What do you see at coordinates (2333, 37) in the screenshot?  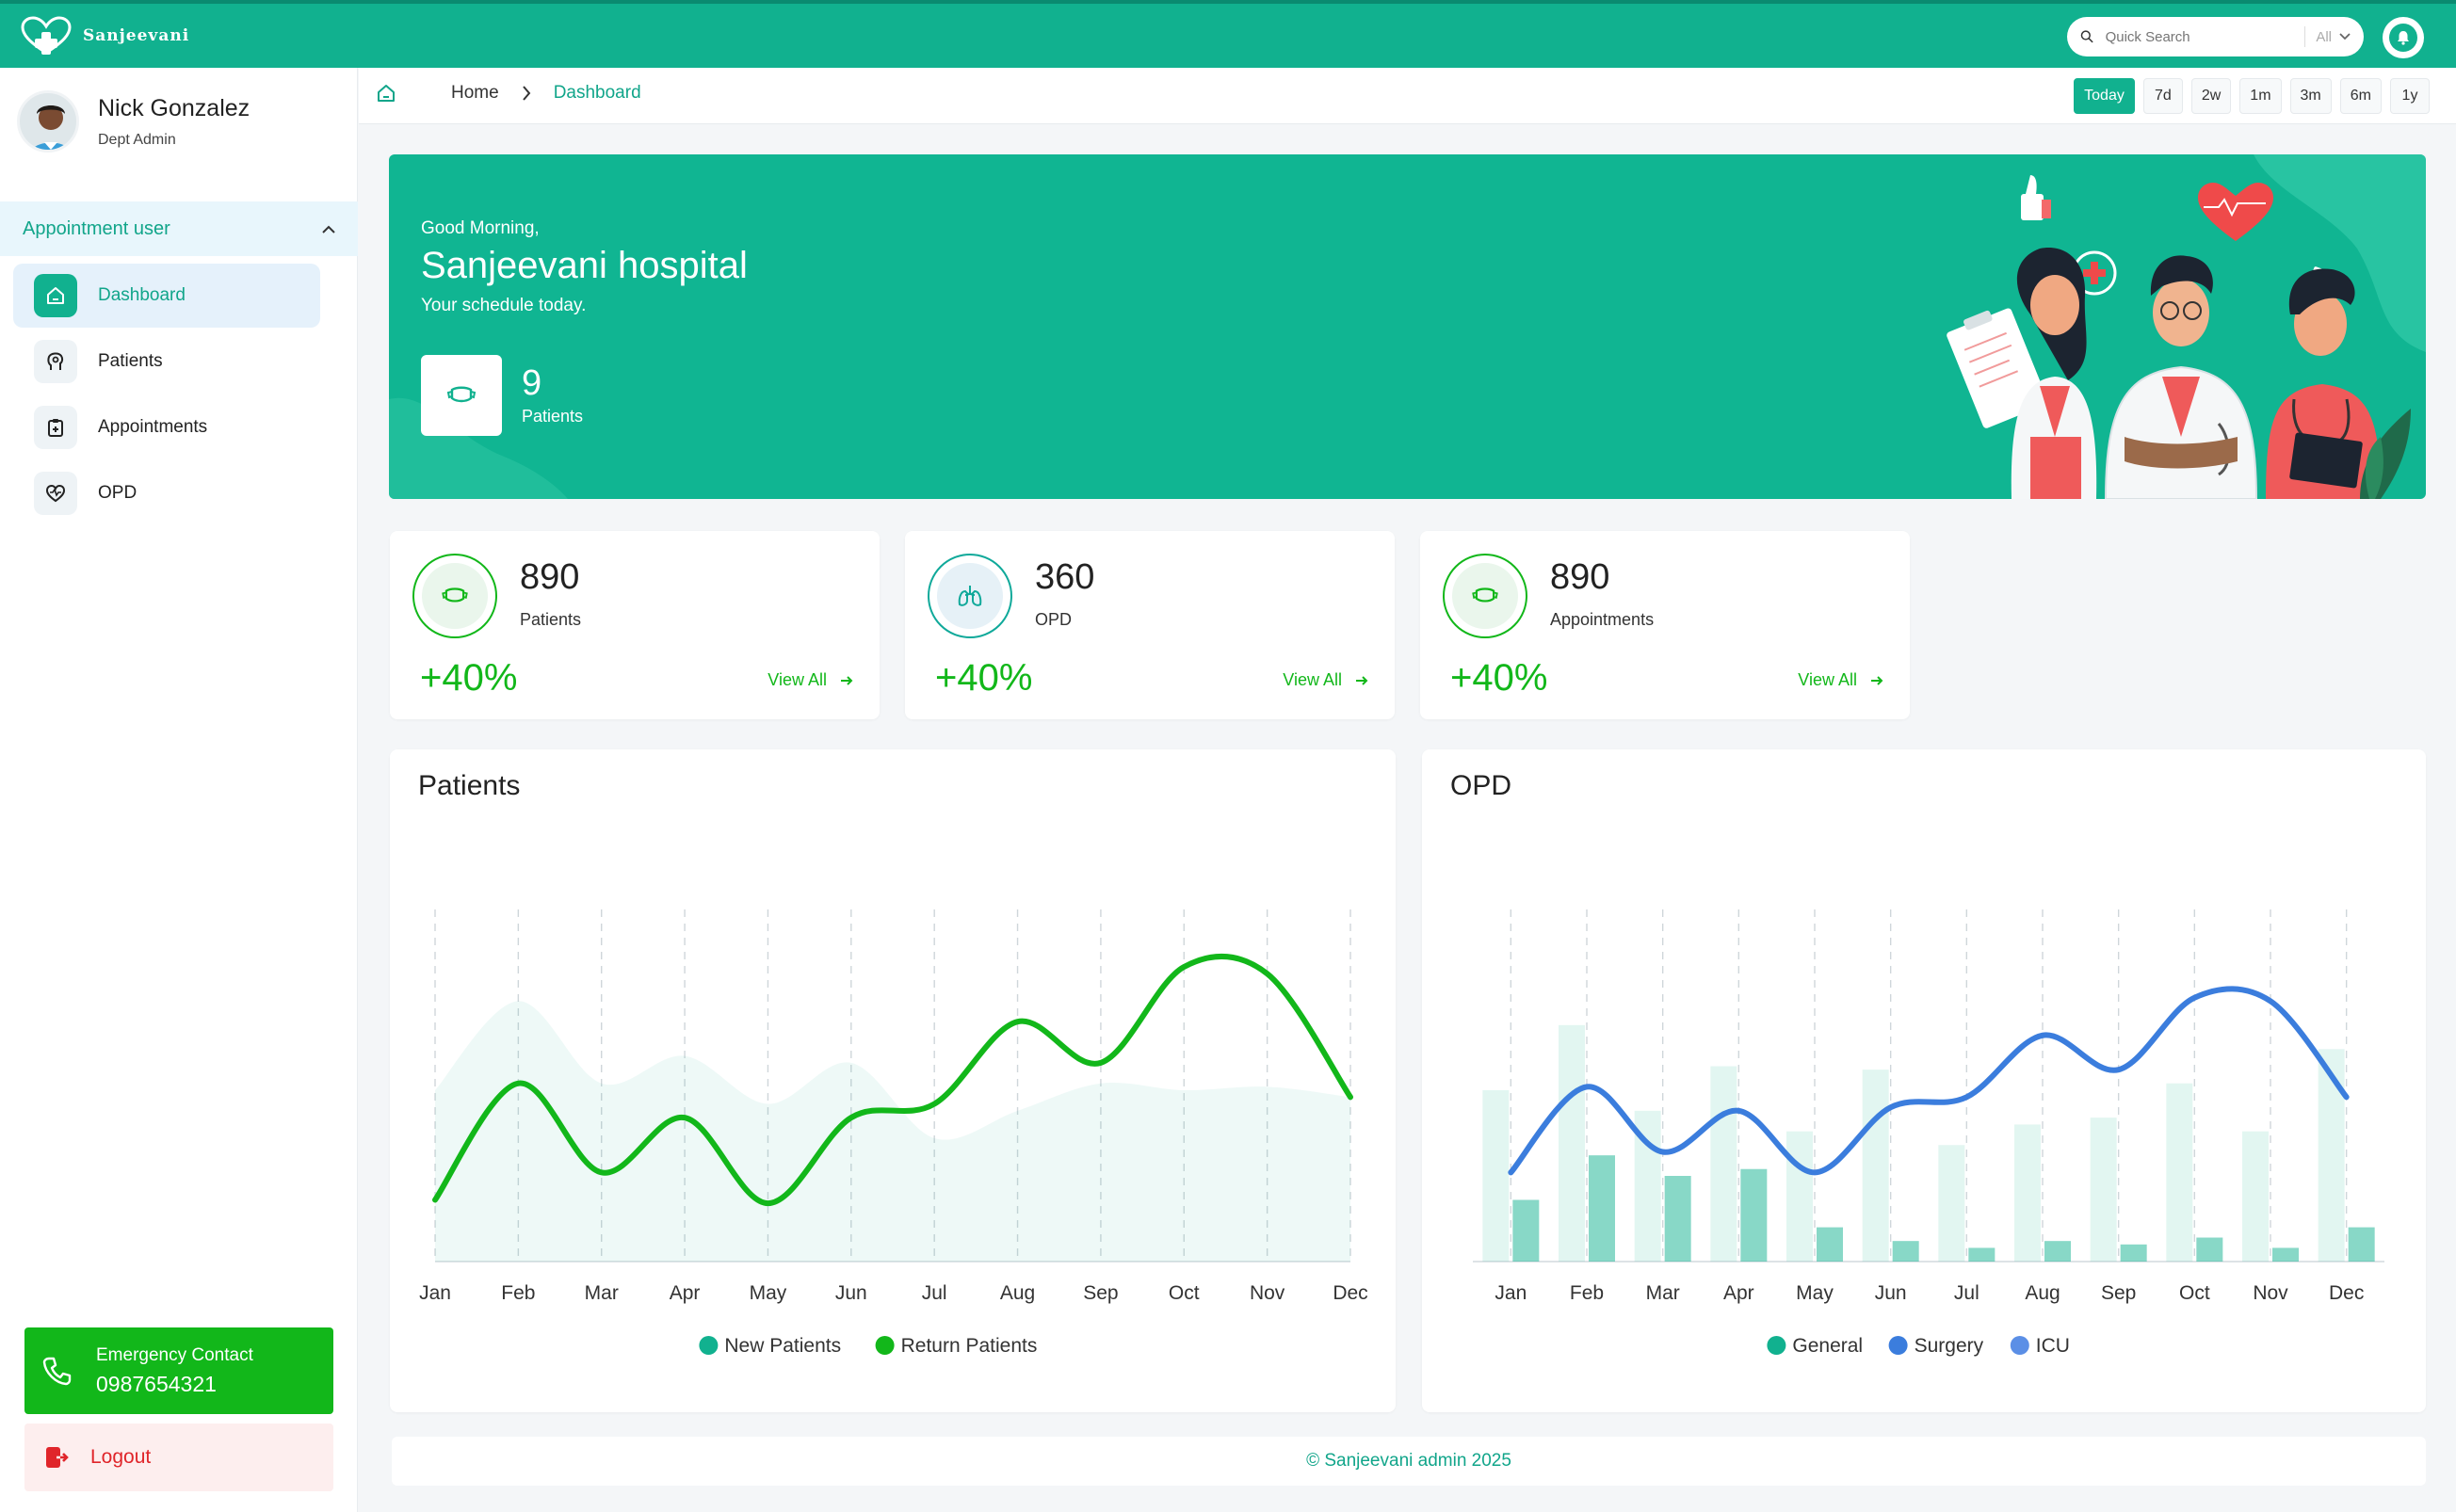 I see `search-scope-select: All` at bounding box center [2333, 37].